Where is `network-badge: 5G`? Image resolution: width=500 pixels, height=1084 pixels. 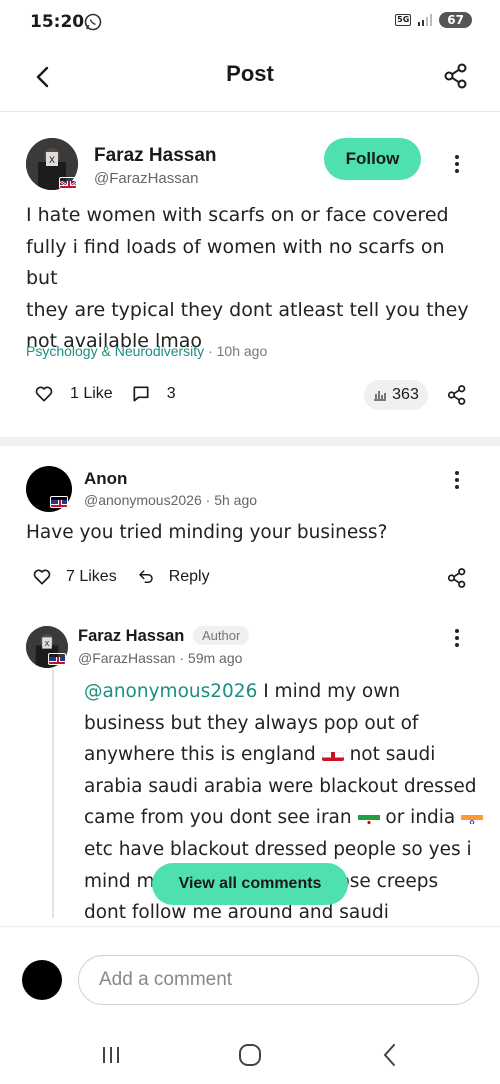 network-badge: 5G is located at coordinates (403, 20).